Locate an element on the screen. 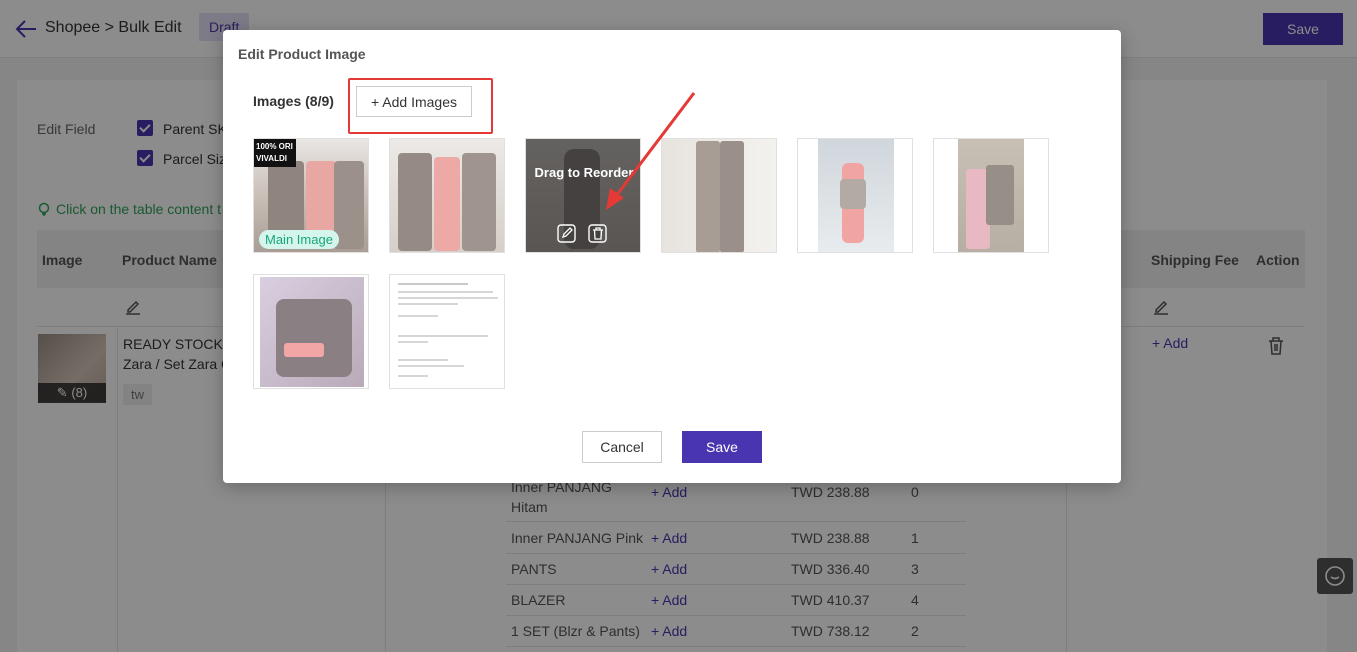  main-image-tag: Main Image is located at coordinates (299, 239).